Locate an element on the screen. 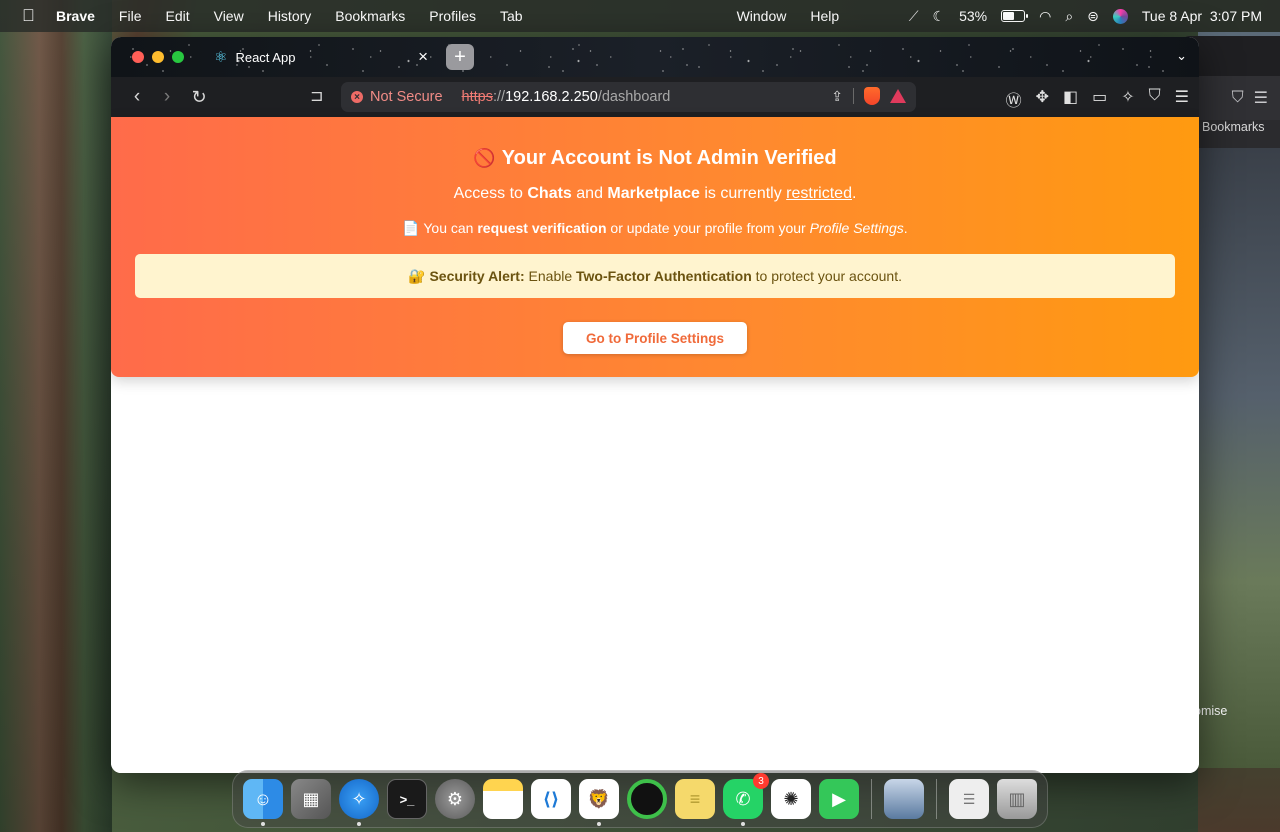 The height and width of the screenshot is (832, 1280). wallet-w-icon: Ⓦ is located at coordinates (1014, 99).